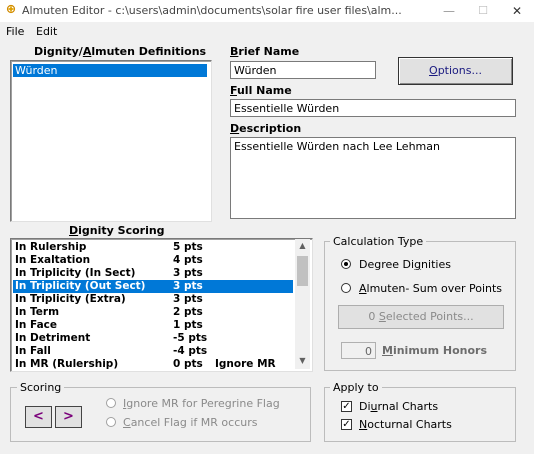  What do you see at coordinates (346, 406) in the screenshot?
I see `diurnal-checkbox: ✓` at bounding box center [346, 406].